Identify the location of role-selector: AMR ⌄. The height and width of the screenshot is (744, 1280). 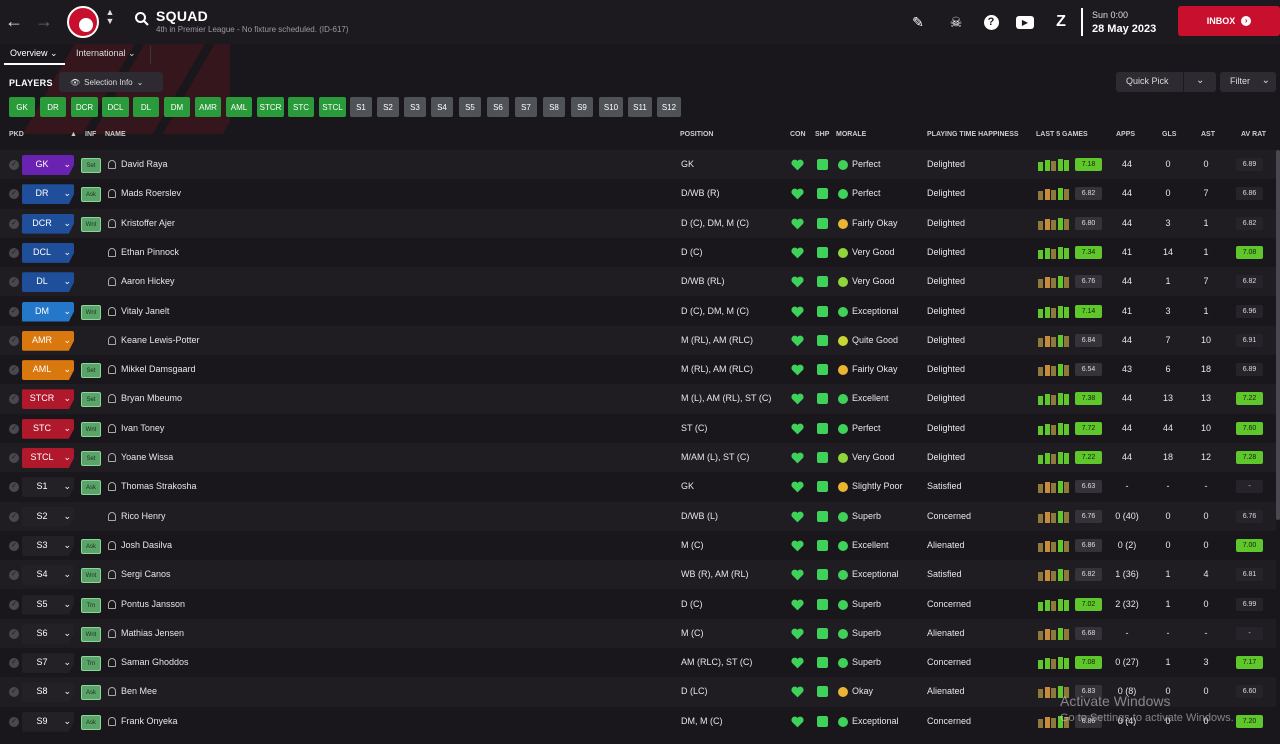
(48, 340).